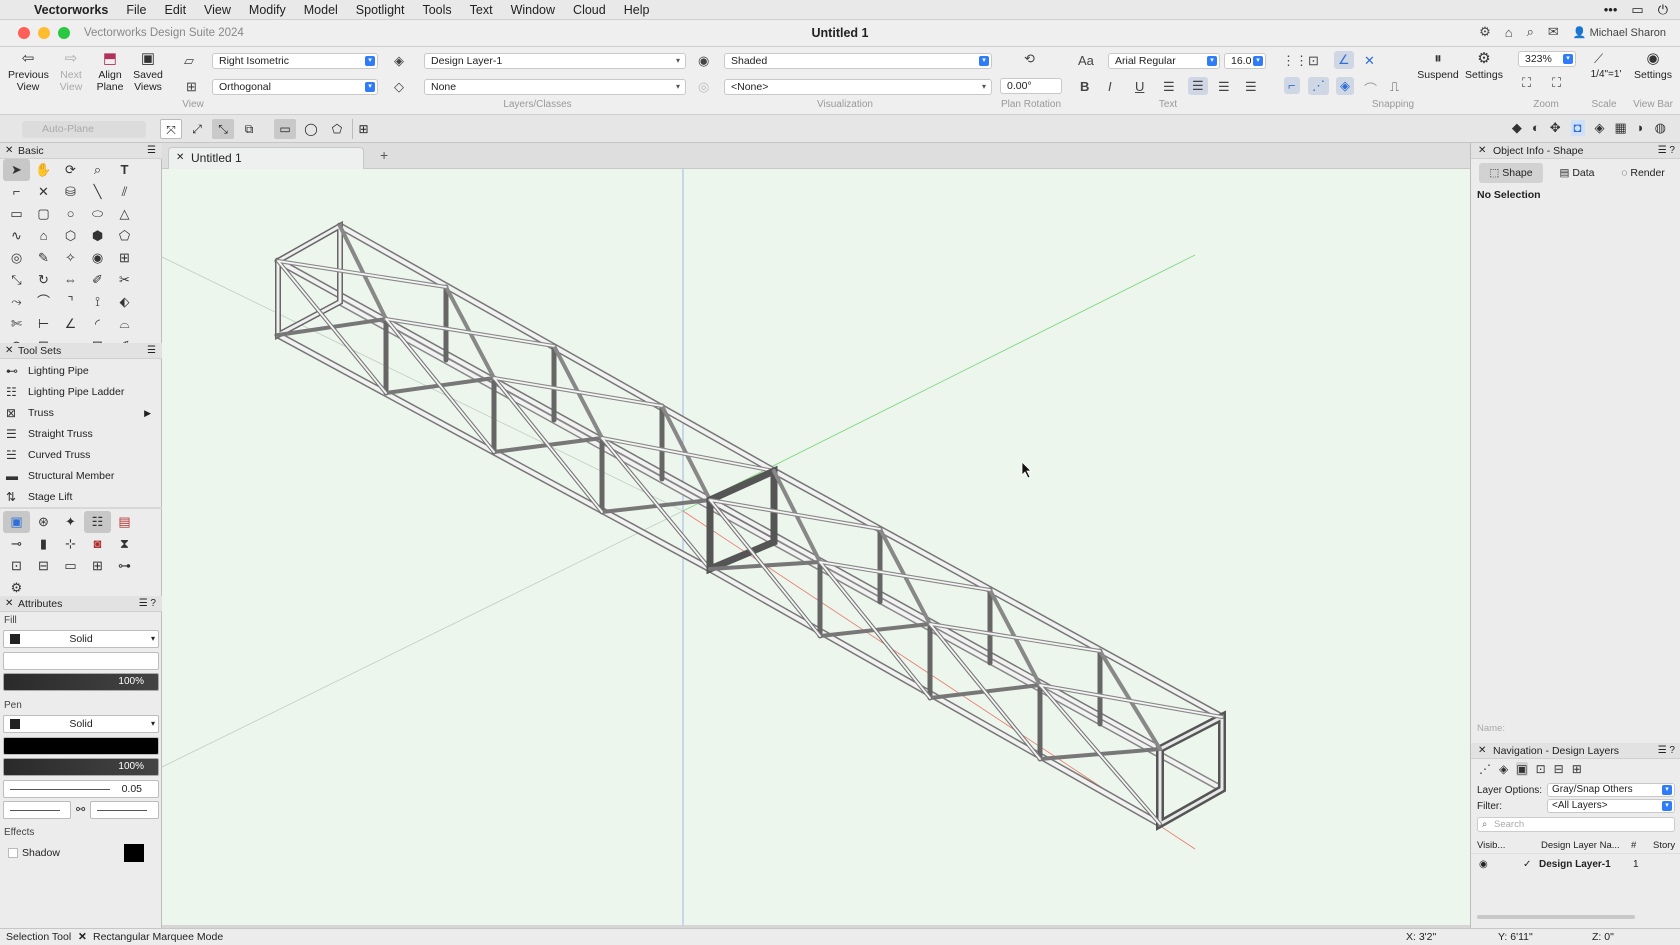  I want to click on layer-options-select: Gray/Snap Others ▾, so click(1611, 790).